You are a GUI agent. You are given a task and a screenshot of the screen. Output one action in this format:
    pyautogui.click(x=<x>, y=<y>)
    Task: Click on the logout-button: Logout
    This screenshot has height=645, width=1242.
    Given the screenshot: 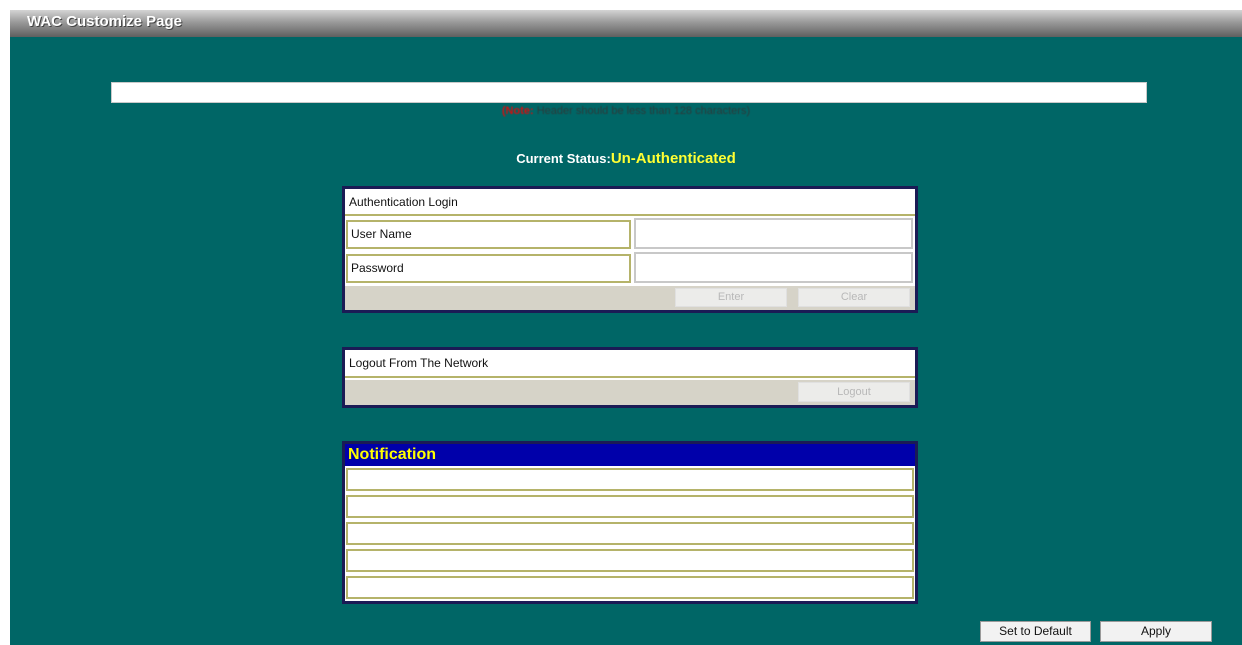 What is the action you would take?
    pyautogui.click(x=854, y=392)
    